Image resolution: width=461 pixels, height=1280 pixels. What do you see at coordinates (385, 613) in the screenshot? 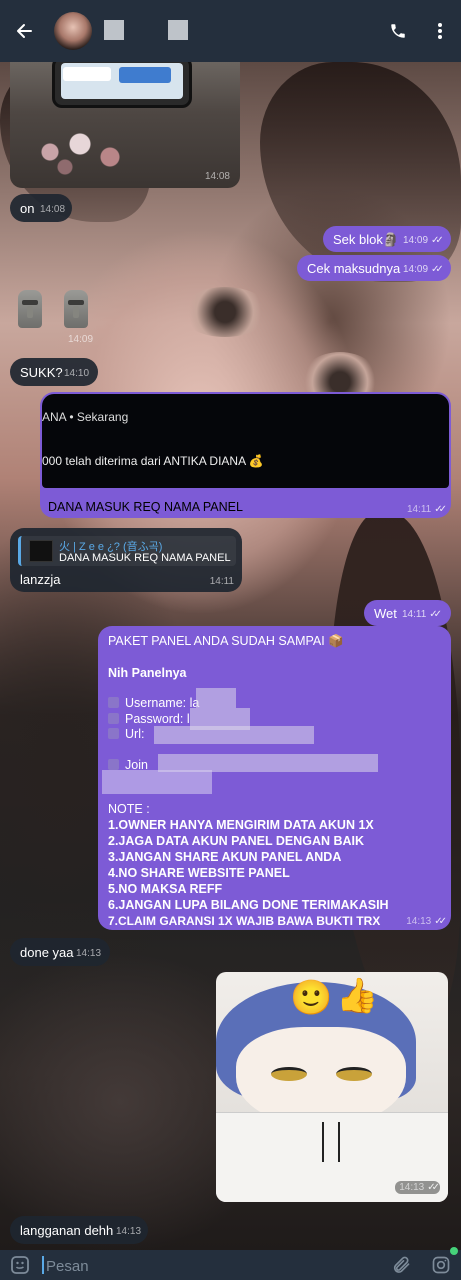
I see `message-text: Wet` at bounding box center [385, 613].